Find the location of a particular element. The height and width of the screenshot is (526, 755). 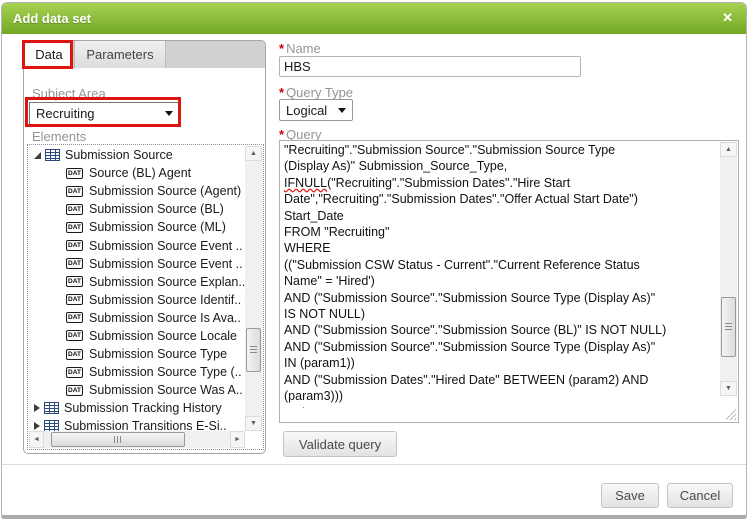

tab-parameters: Parameters is located at coordinates (120, 54).